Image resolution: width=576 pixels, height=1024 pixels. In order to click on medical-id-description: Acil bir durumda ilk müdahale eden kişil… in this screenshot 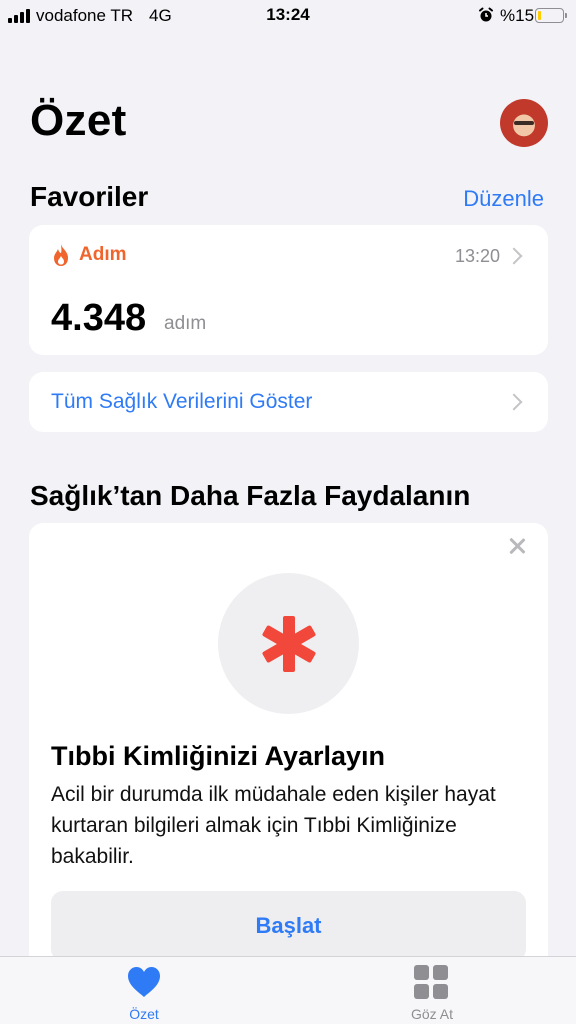, I will do `click(273, 825)`.